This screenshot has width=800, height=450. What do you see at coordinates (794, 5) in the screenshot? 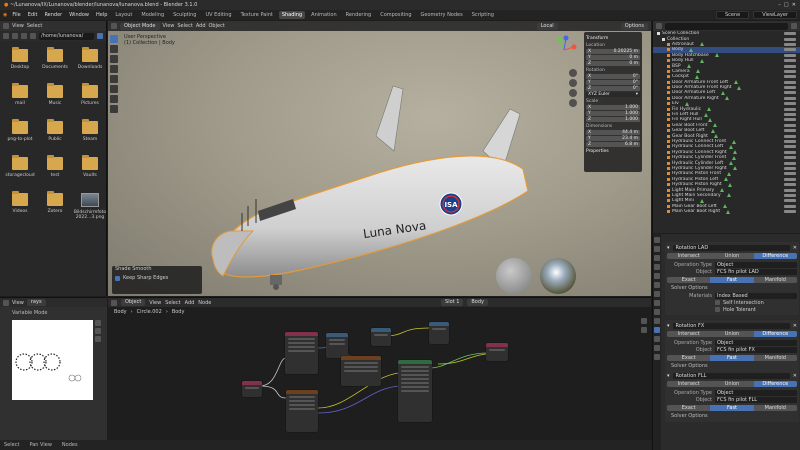
I see `close-icon: ✕` at bounding box center [794, 5].